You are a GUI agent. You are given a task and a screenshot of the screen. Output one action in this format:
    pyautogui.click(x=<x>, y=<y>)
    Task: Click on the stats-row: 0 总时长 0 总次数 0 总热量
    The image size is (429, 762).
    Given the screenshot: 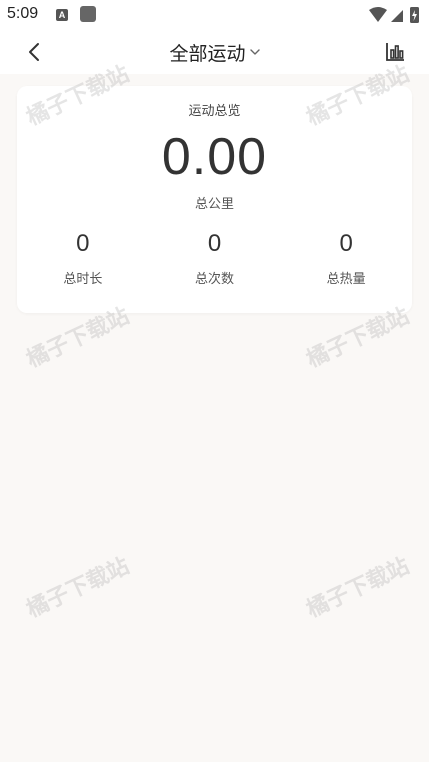 What is the action you would take?
    pyautogui.click(x=214, y=258)
    